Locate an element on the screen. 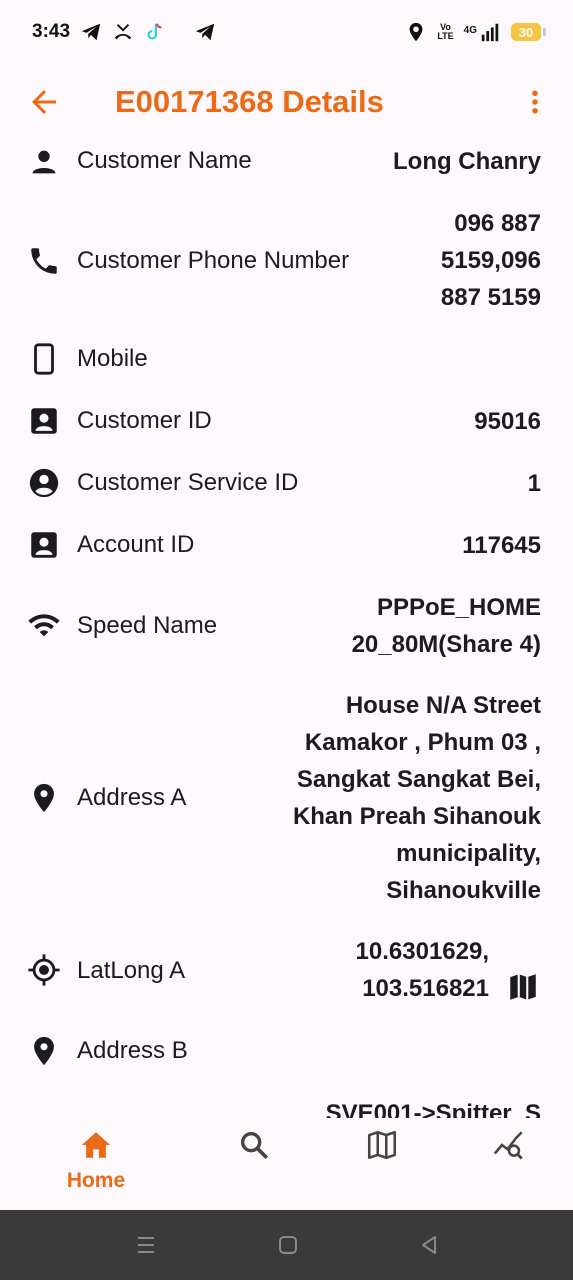 This screenshot has width=573, height=1280. detail-row-address-b: Address B is located at coordinates (286, 1052).